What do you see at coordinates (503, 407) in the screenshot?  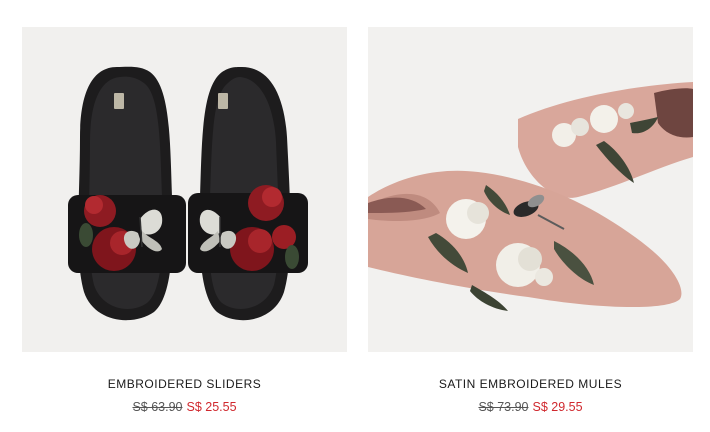 I see `original-price: S$ 73.90` at bounding box center [503, 407].